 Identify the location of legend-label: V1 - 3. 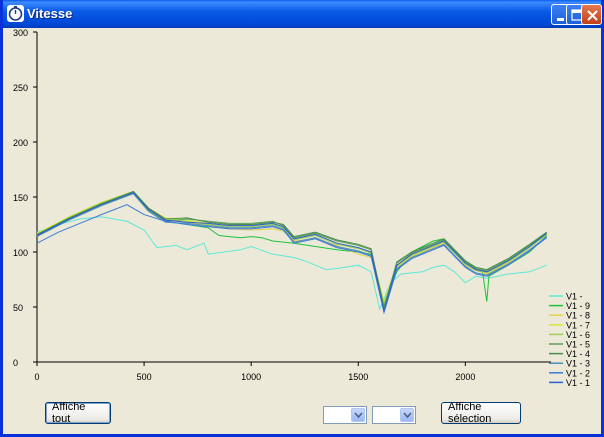
(578, 364).